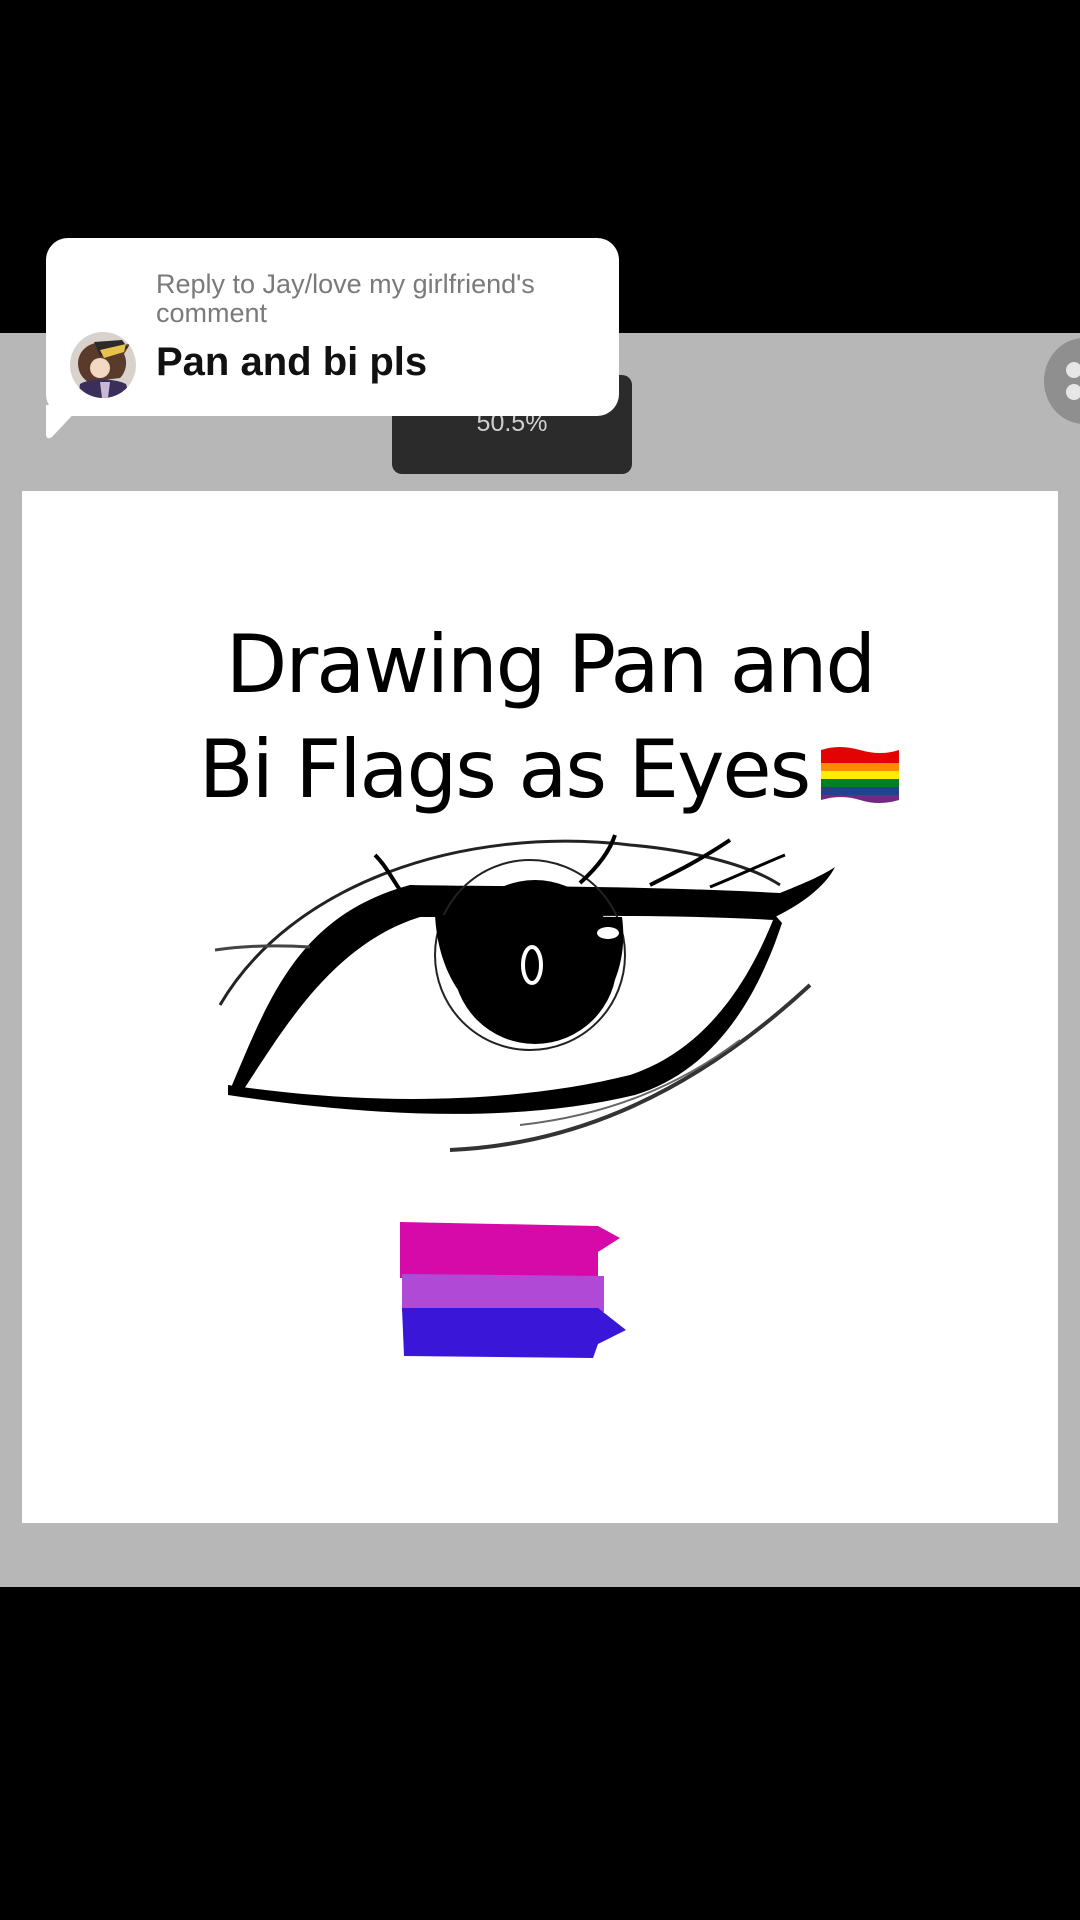 This screenshot has width=1080, height=1920. I want to click on bi-flag-drawing, so click(513, 1290).